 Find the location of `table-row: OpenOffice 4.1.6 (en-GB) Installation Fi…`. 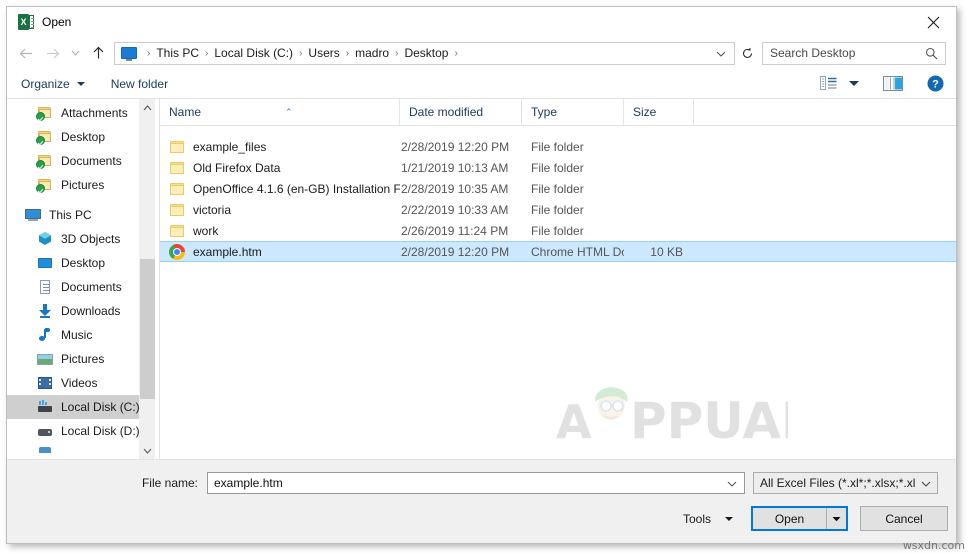

table-row: OpenOffice 4.1.6 (en-GB) Installation Fi… is located at coordinates (558, 188).